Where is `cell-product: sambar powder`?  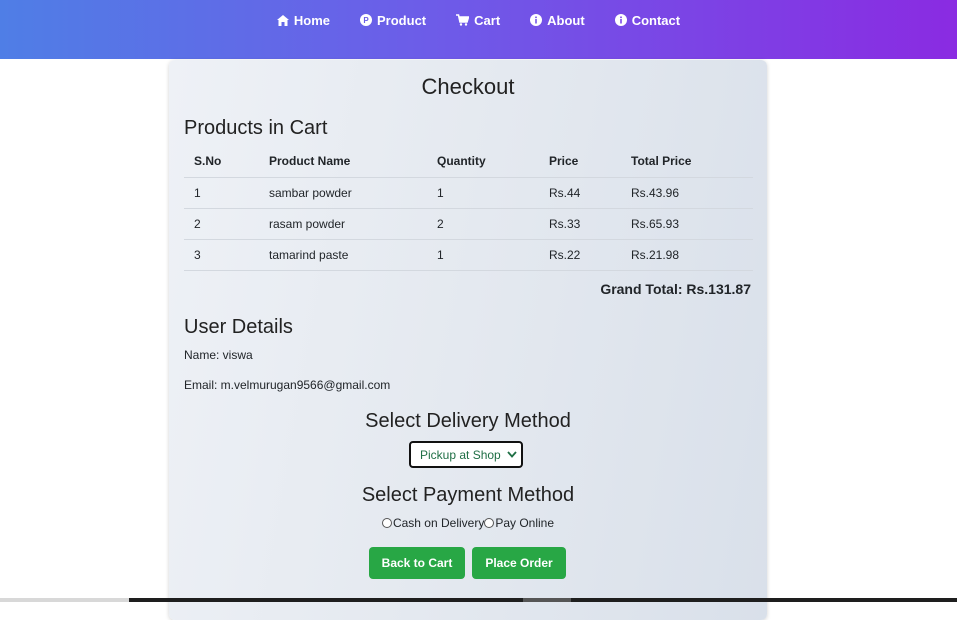 cell-product: sambar powder is located at coordinates (343, 193).